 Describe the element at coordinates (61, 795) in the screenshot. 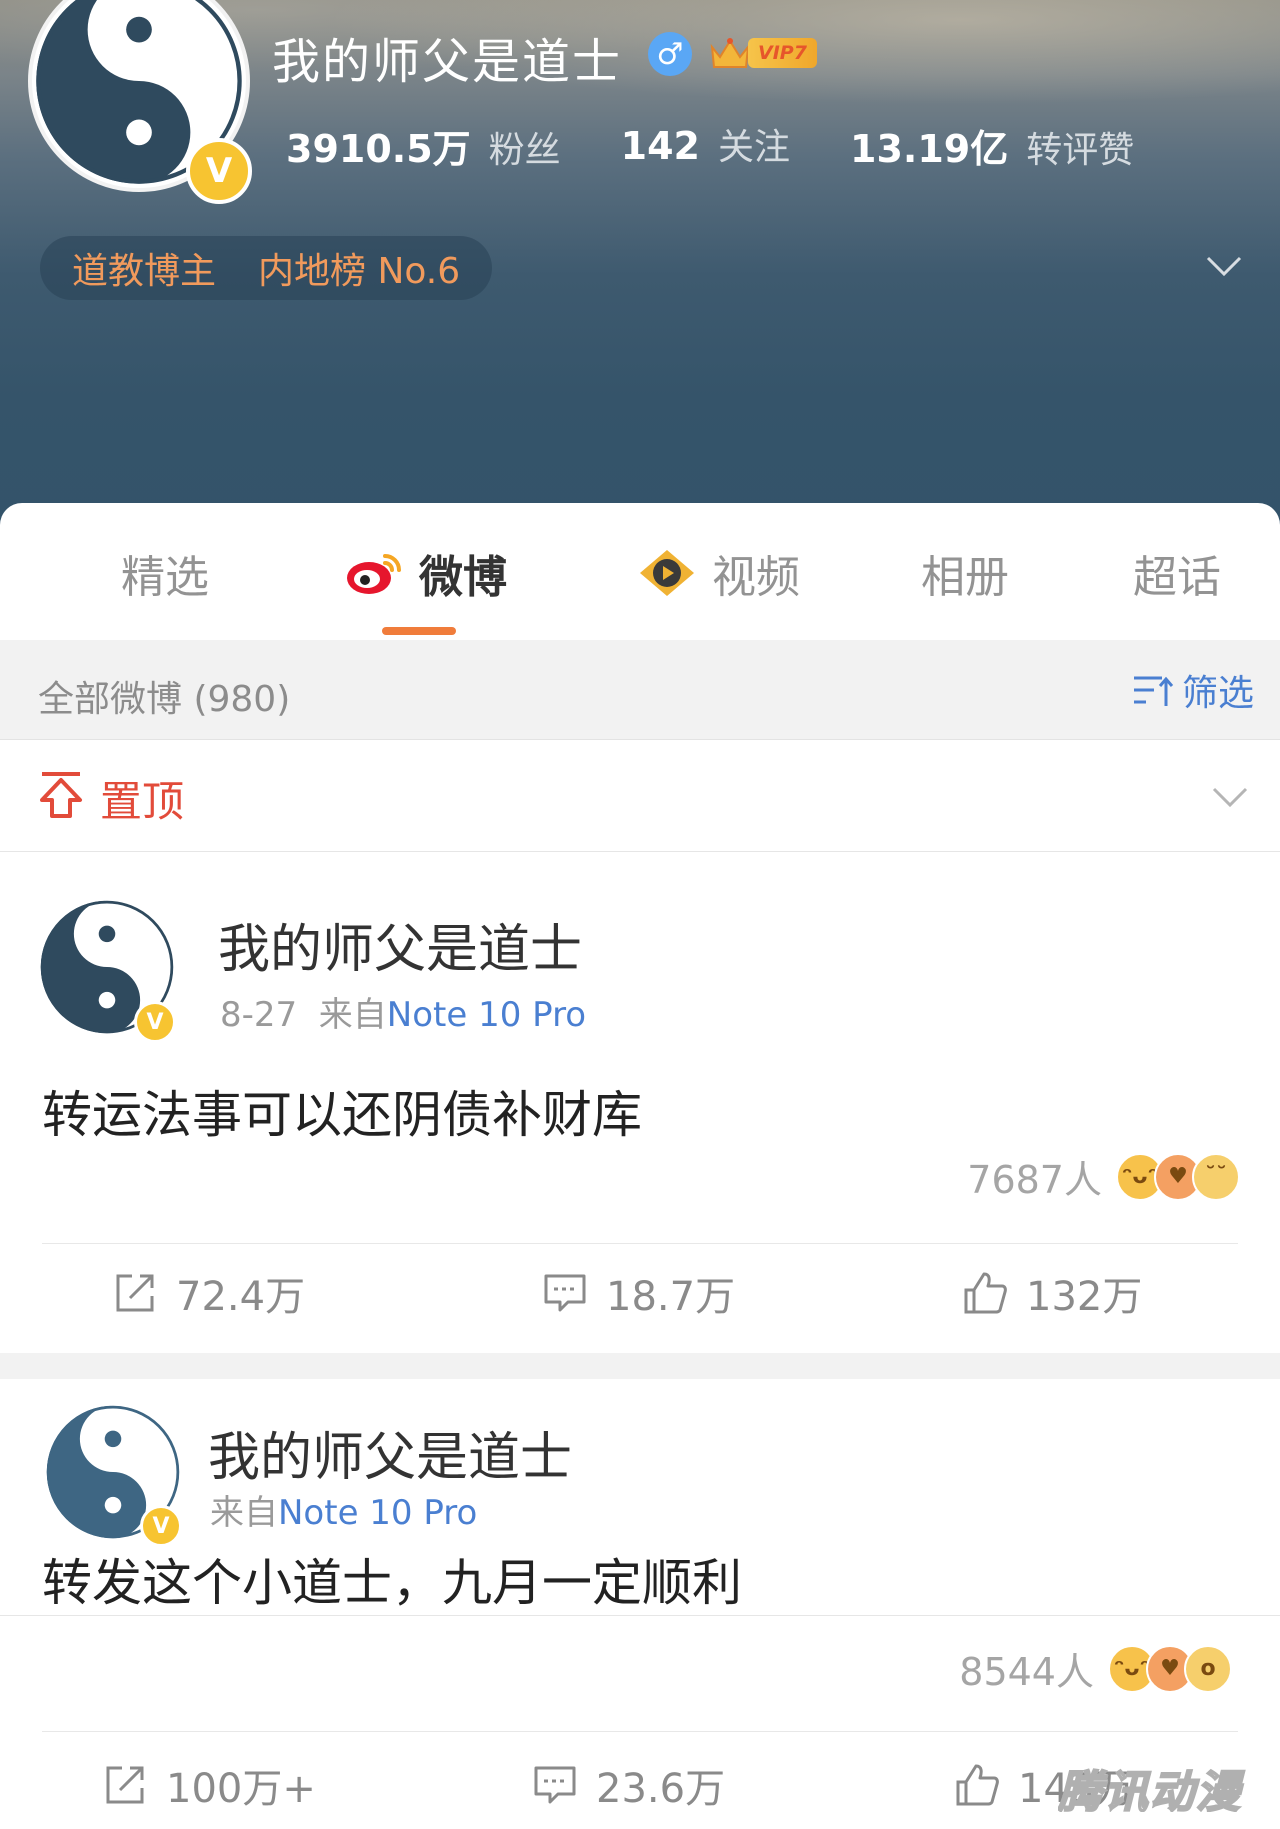

I see `pin-top-icon` at that location.